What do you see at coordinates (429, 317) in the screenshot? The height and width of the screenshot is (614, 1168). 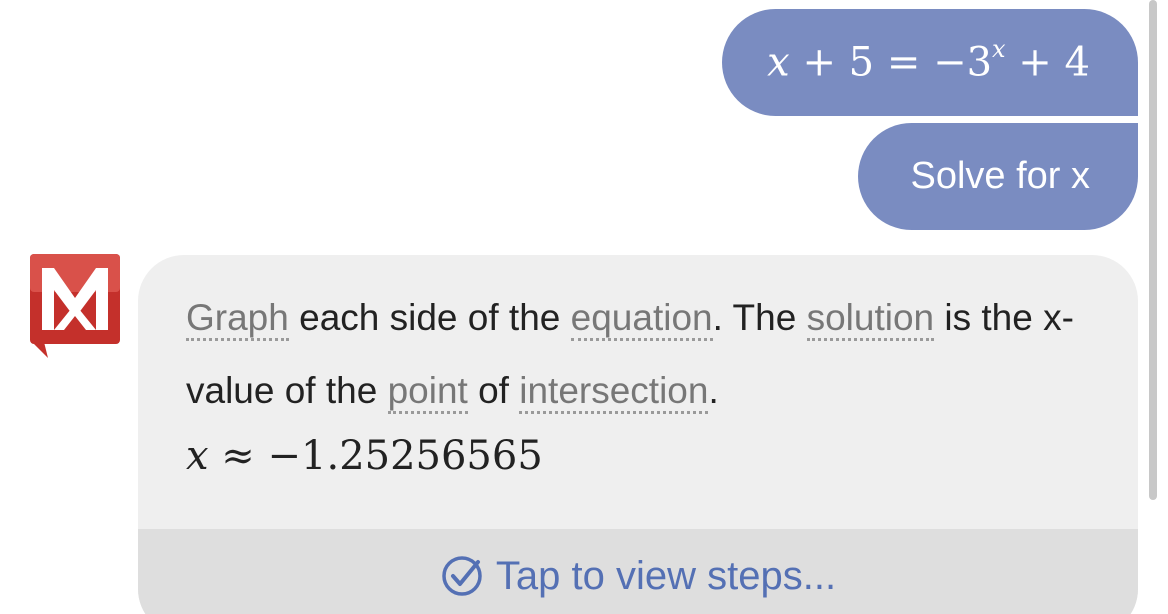 I see `answer-text-segment: each side of the` at bounding box center [429, 317].